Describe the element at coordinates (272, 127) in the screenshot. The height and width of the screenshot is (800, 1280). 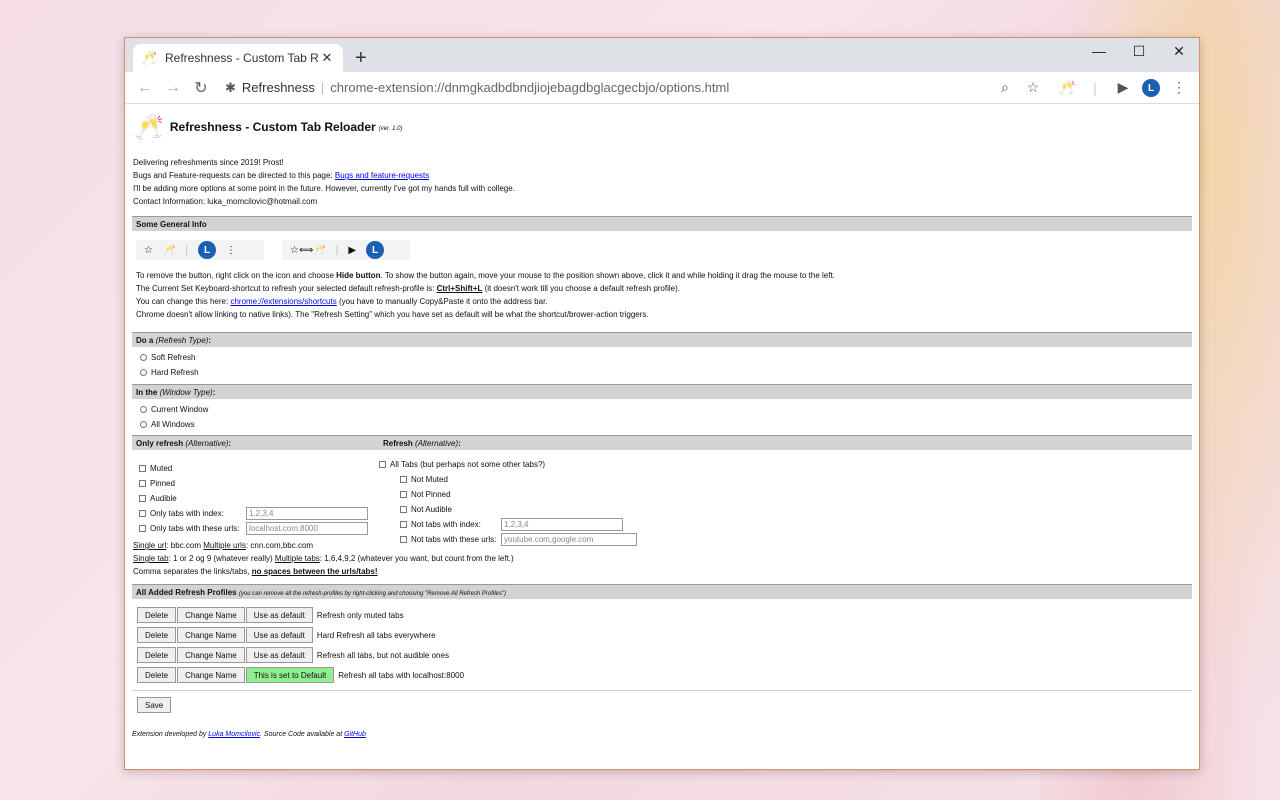
I see `page-title: Refreshness - Custom Tab Reloader` at that location.